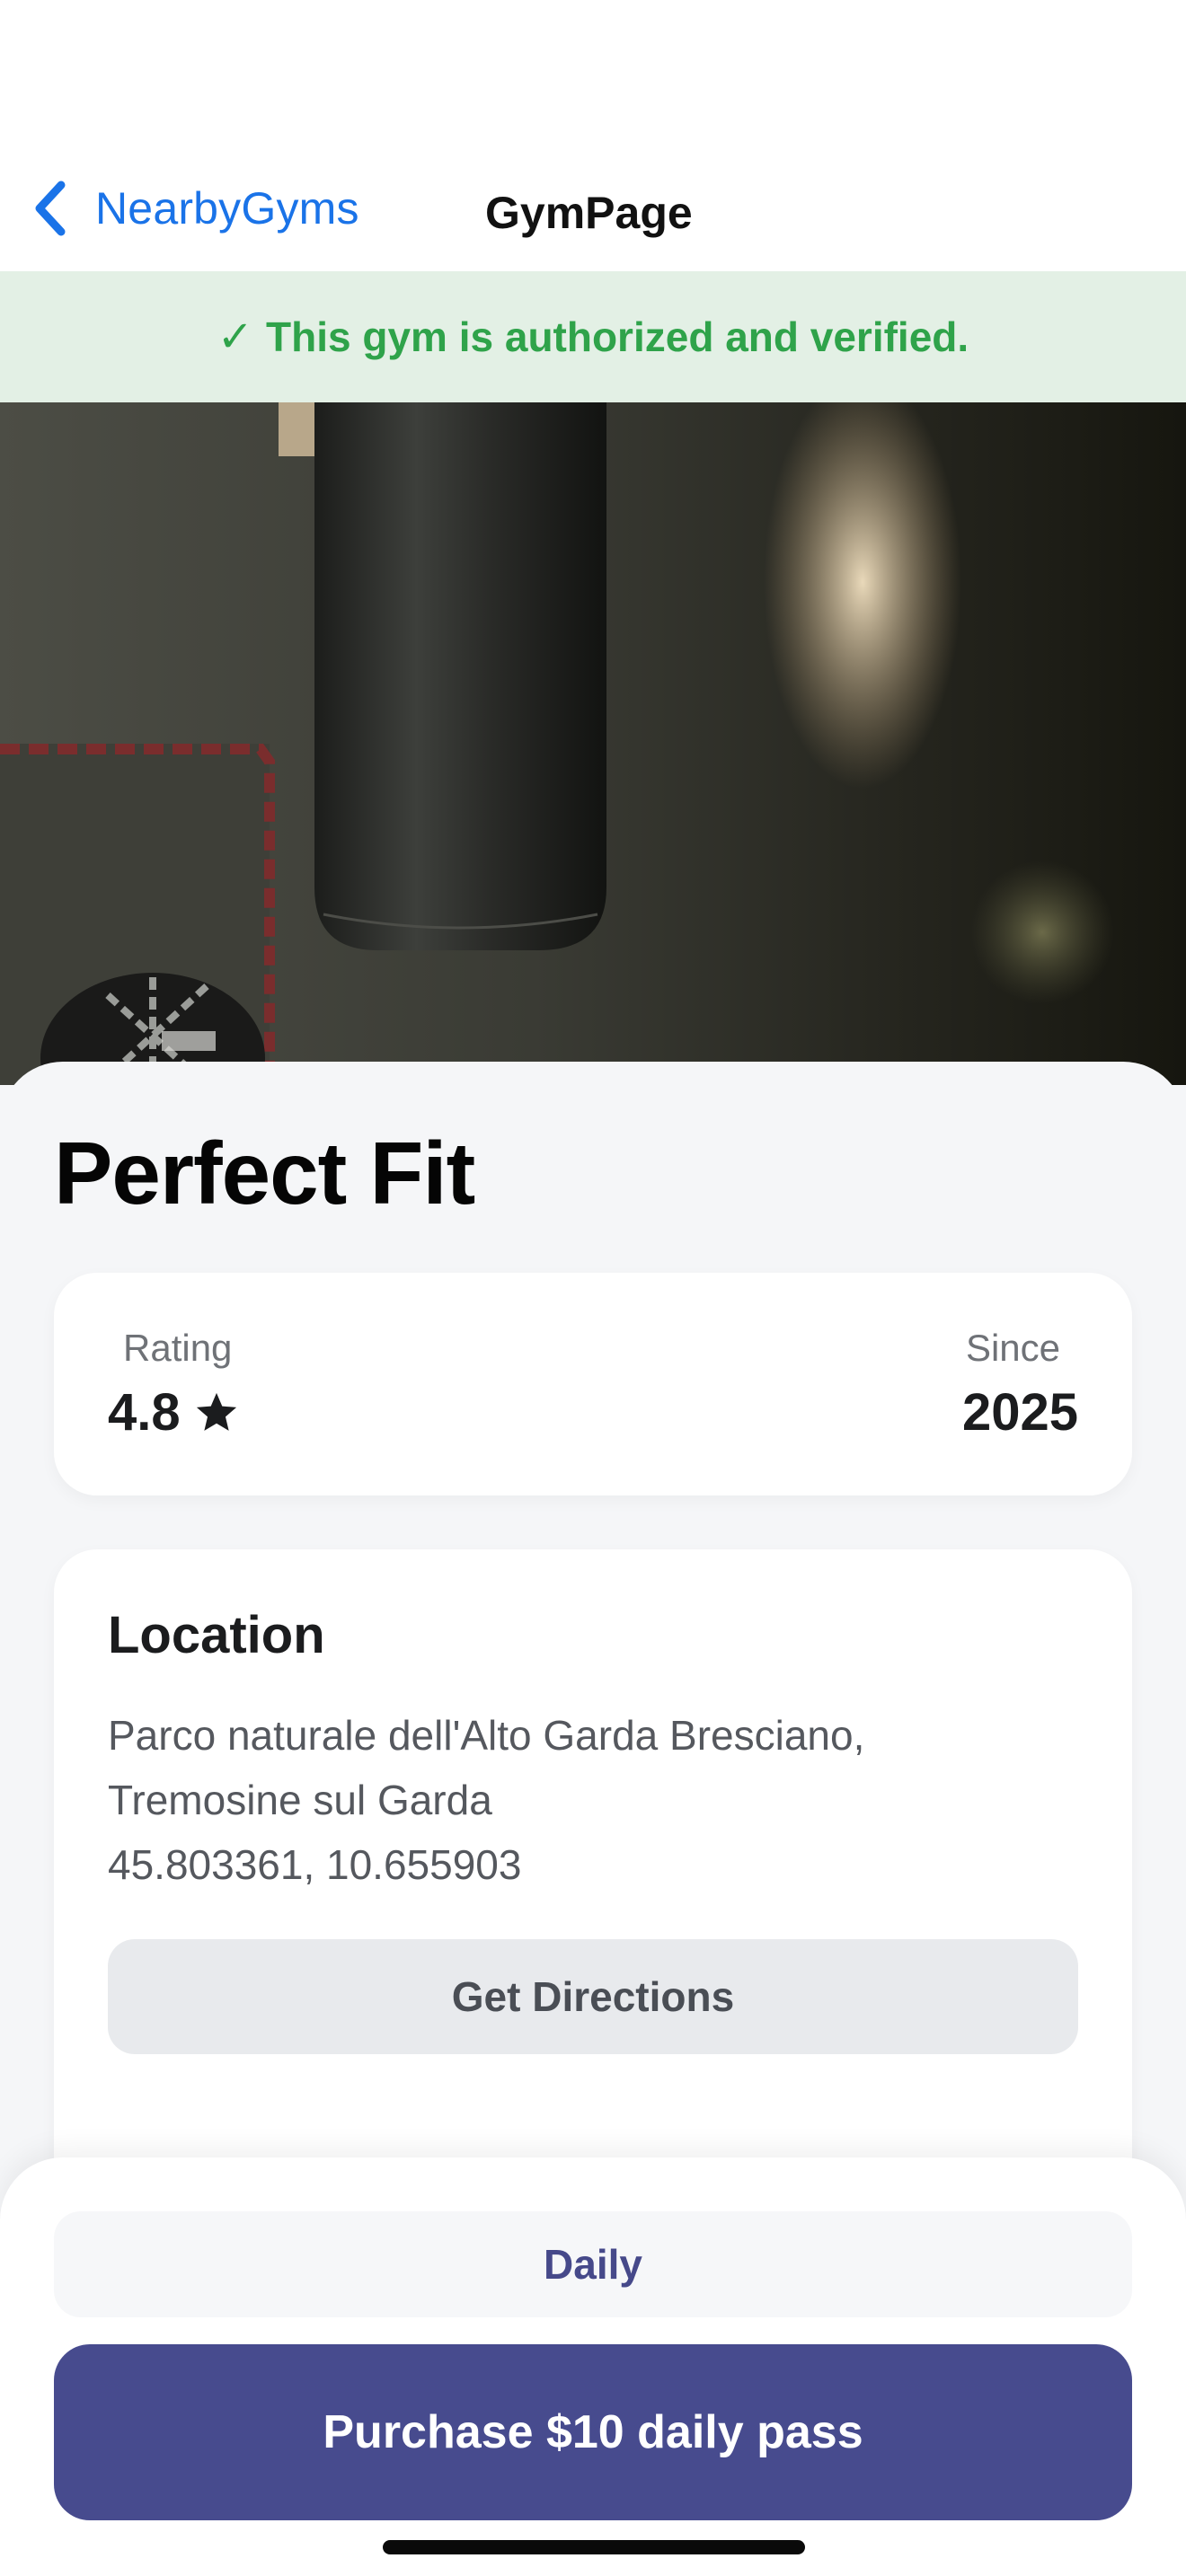  Describe the element at coordinates (227, 208) in the screenshot. I see `back-button-label: NearbyGyms` at that location.